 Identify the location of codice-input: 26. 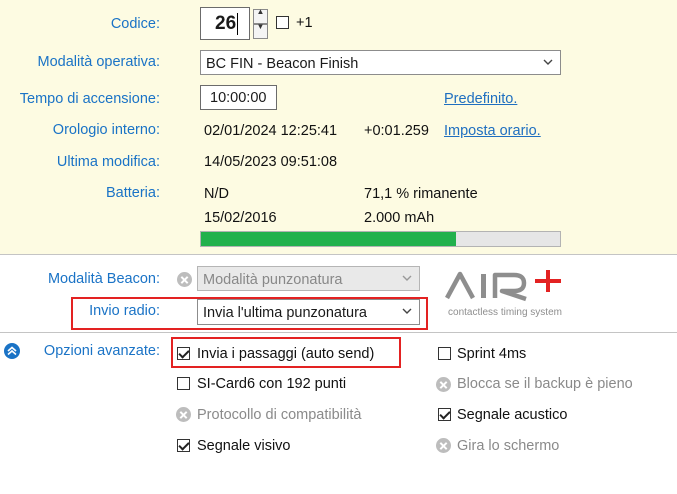
(225, 23).